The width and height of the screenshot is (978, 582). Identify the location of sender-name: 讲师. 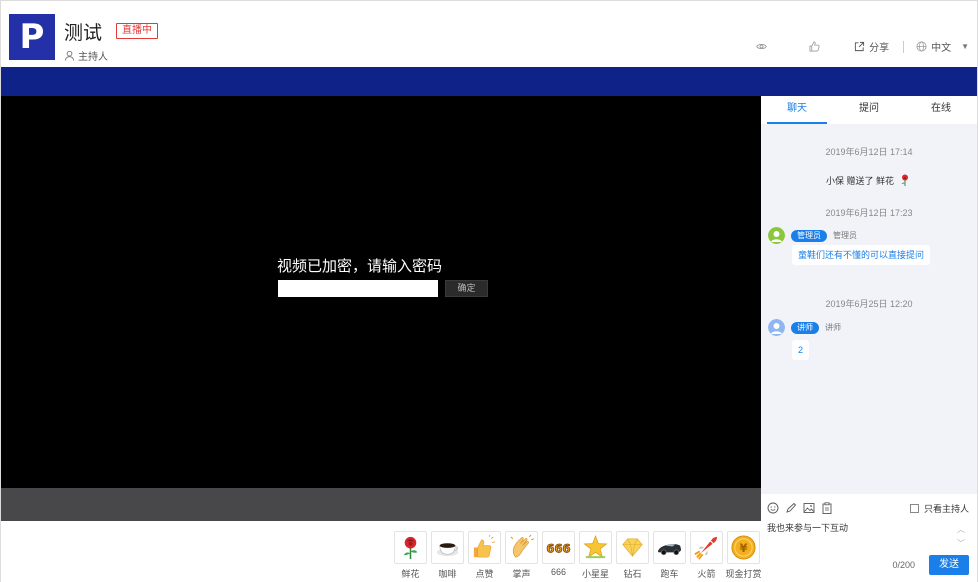
(833, 327).